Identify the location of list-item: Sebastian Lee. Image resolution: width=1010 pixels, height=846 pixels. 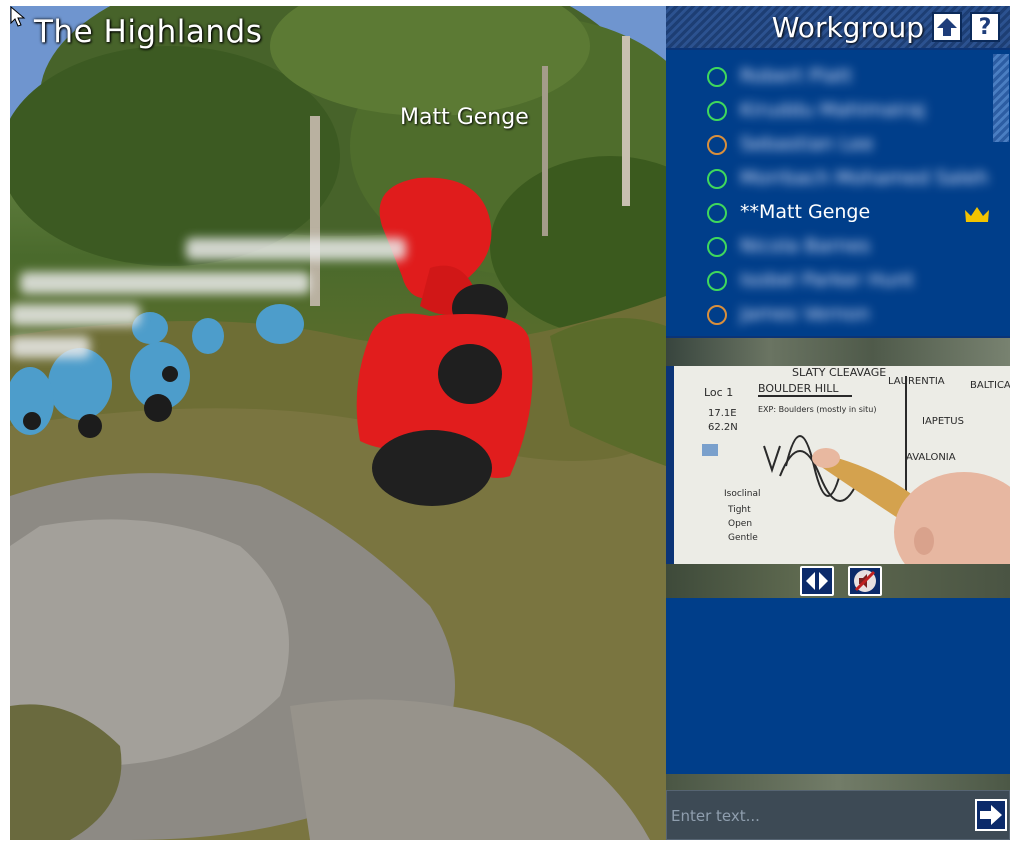
(826, 145).